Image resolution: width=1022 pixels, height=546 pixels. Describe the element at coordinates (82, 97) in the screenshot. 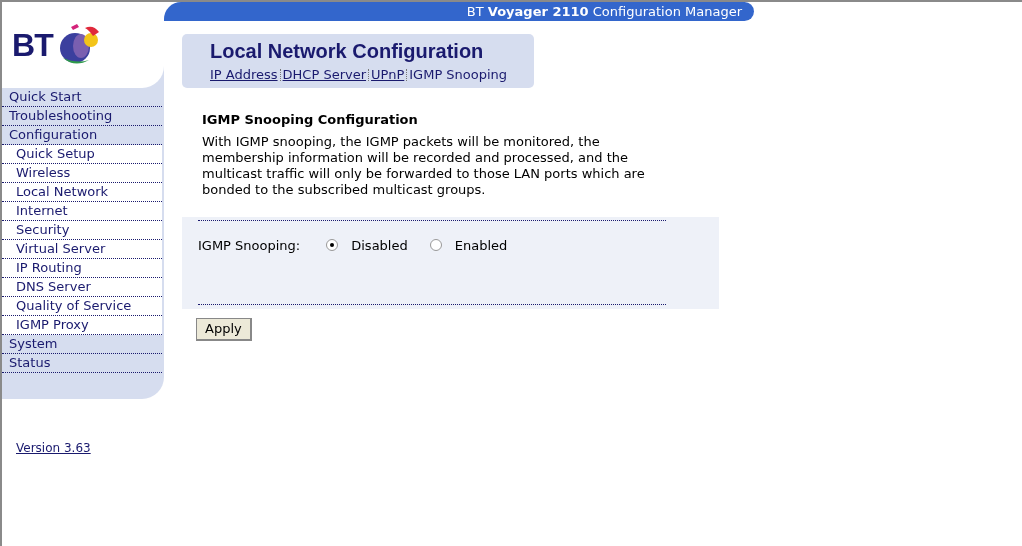

I see `sidebar-item: Quick Start` at that location.